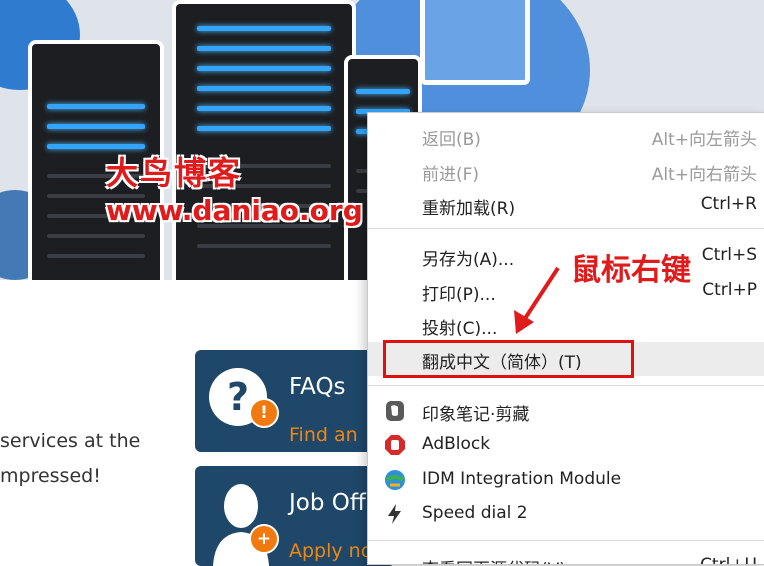 This screenshot has height=566, width=764. What do you see at coordinates (729, 255) in the screenshot?
I see `menu-item-shortcut: Ctrl+S` at bounding box center [729, 255].